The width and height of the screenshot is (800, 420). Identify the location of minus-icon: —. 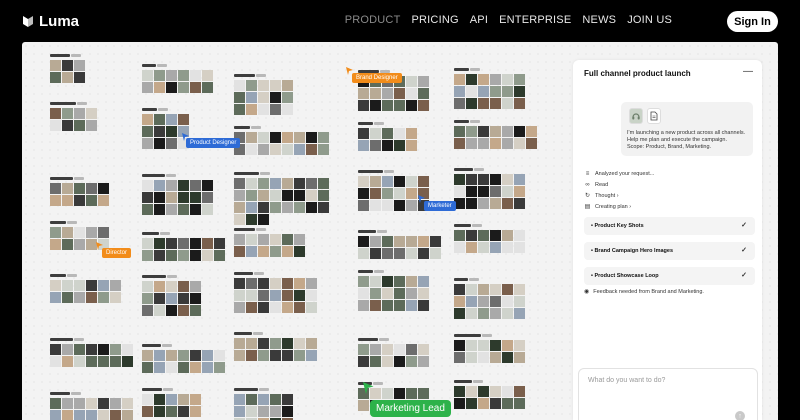
(748, 71).